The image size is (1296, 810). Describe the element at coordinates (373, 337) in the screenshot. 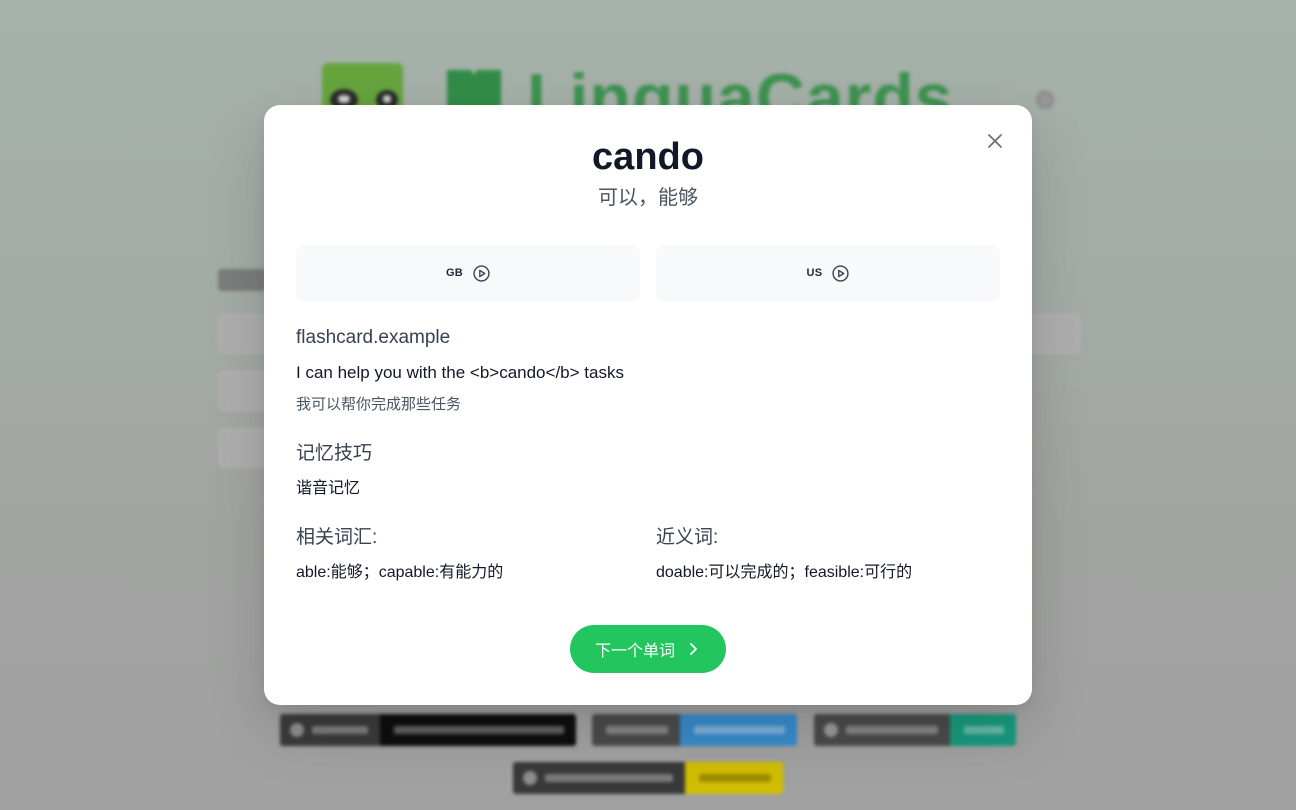

I see `example-heading: flashcard.example` at that location.